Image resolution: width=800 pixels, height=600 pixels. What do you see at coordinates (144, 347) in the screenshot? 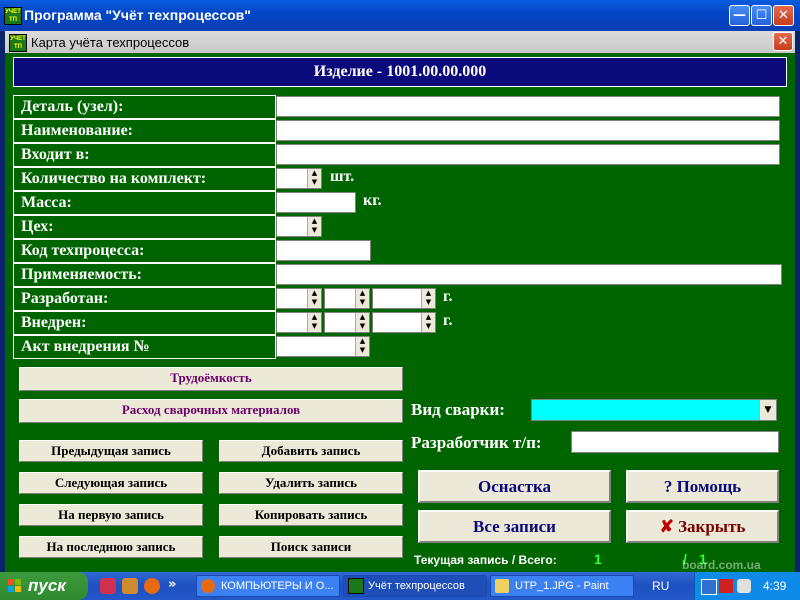
I see `act-label: Акт внедрения №` at bounding box center [144, 347].